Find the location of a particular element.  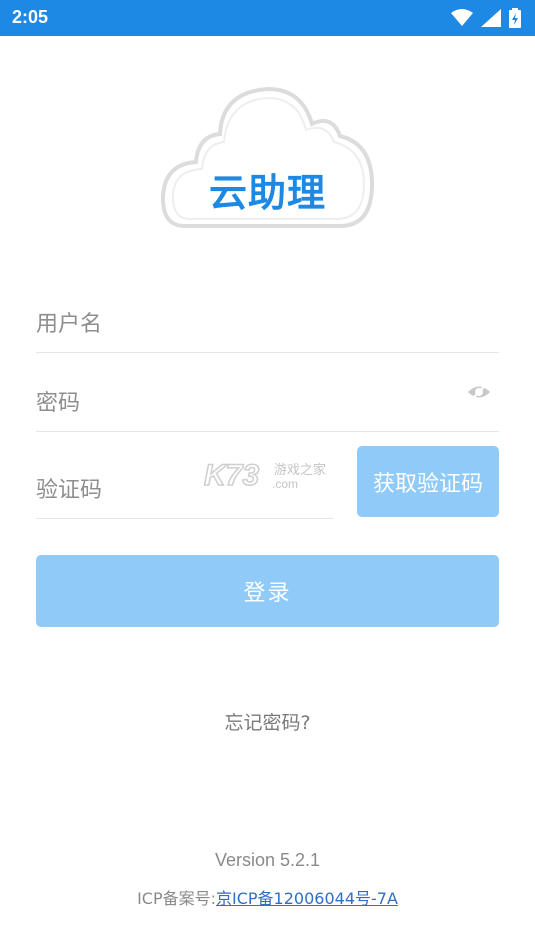

watermark-domain: .com is located at coordinates (285, 484).